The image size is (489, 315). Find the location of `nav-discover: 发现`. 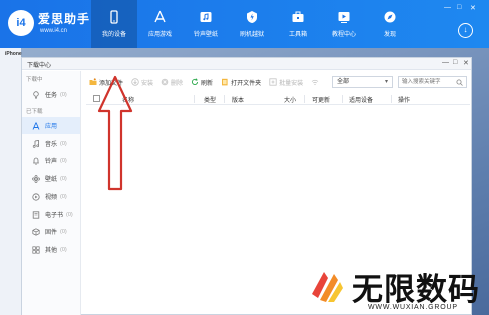

nav-discover: 发现 is located at coordinates (390, 24).